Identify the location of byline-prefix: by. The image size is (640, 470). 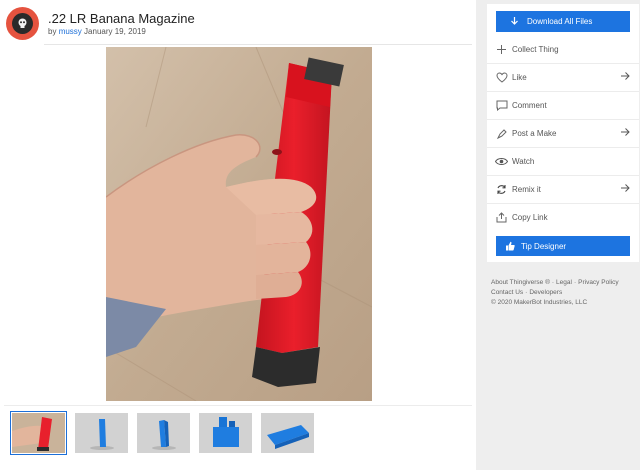
(52, 31).